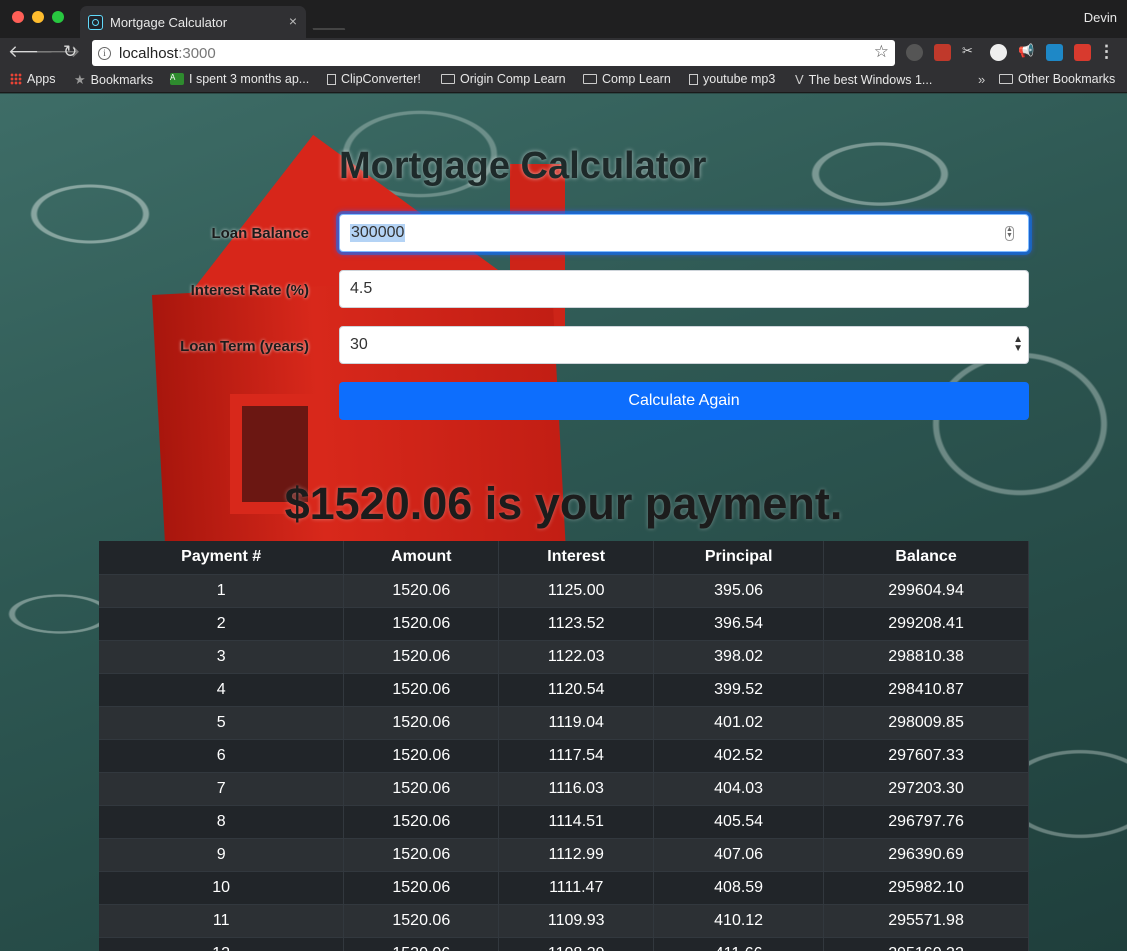 The width and height of the screenshot is (1127, 951). I want to click on new-tab-button, so click(326, 21).